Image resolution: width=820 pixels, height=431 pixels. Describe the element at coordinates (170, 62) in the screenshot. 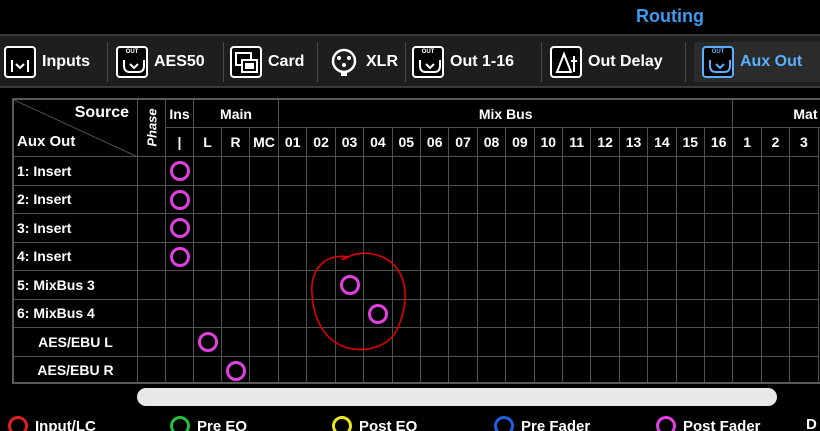

I see `tab-aes50: OUT AES50` at that location.